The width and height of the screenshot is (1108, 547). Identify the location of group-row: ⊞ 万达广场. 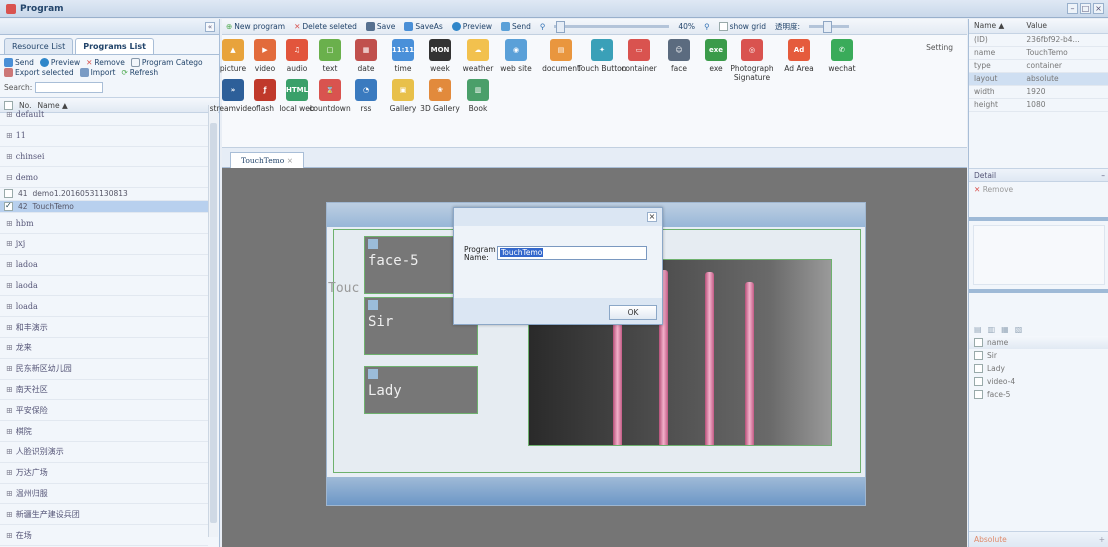
(104, 473).